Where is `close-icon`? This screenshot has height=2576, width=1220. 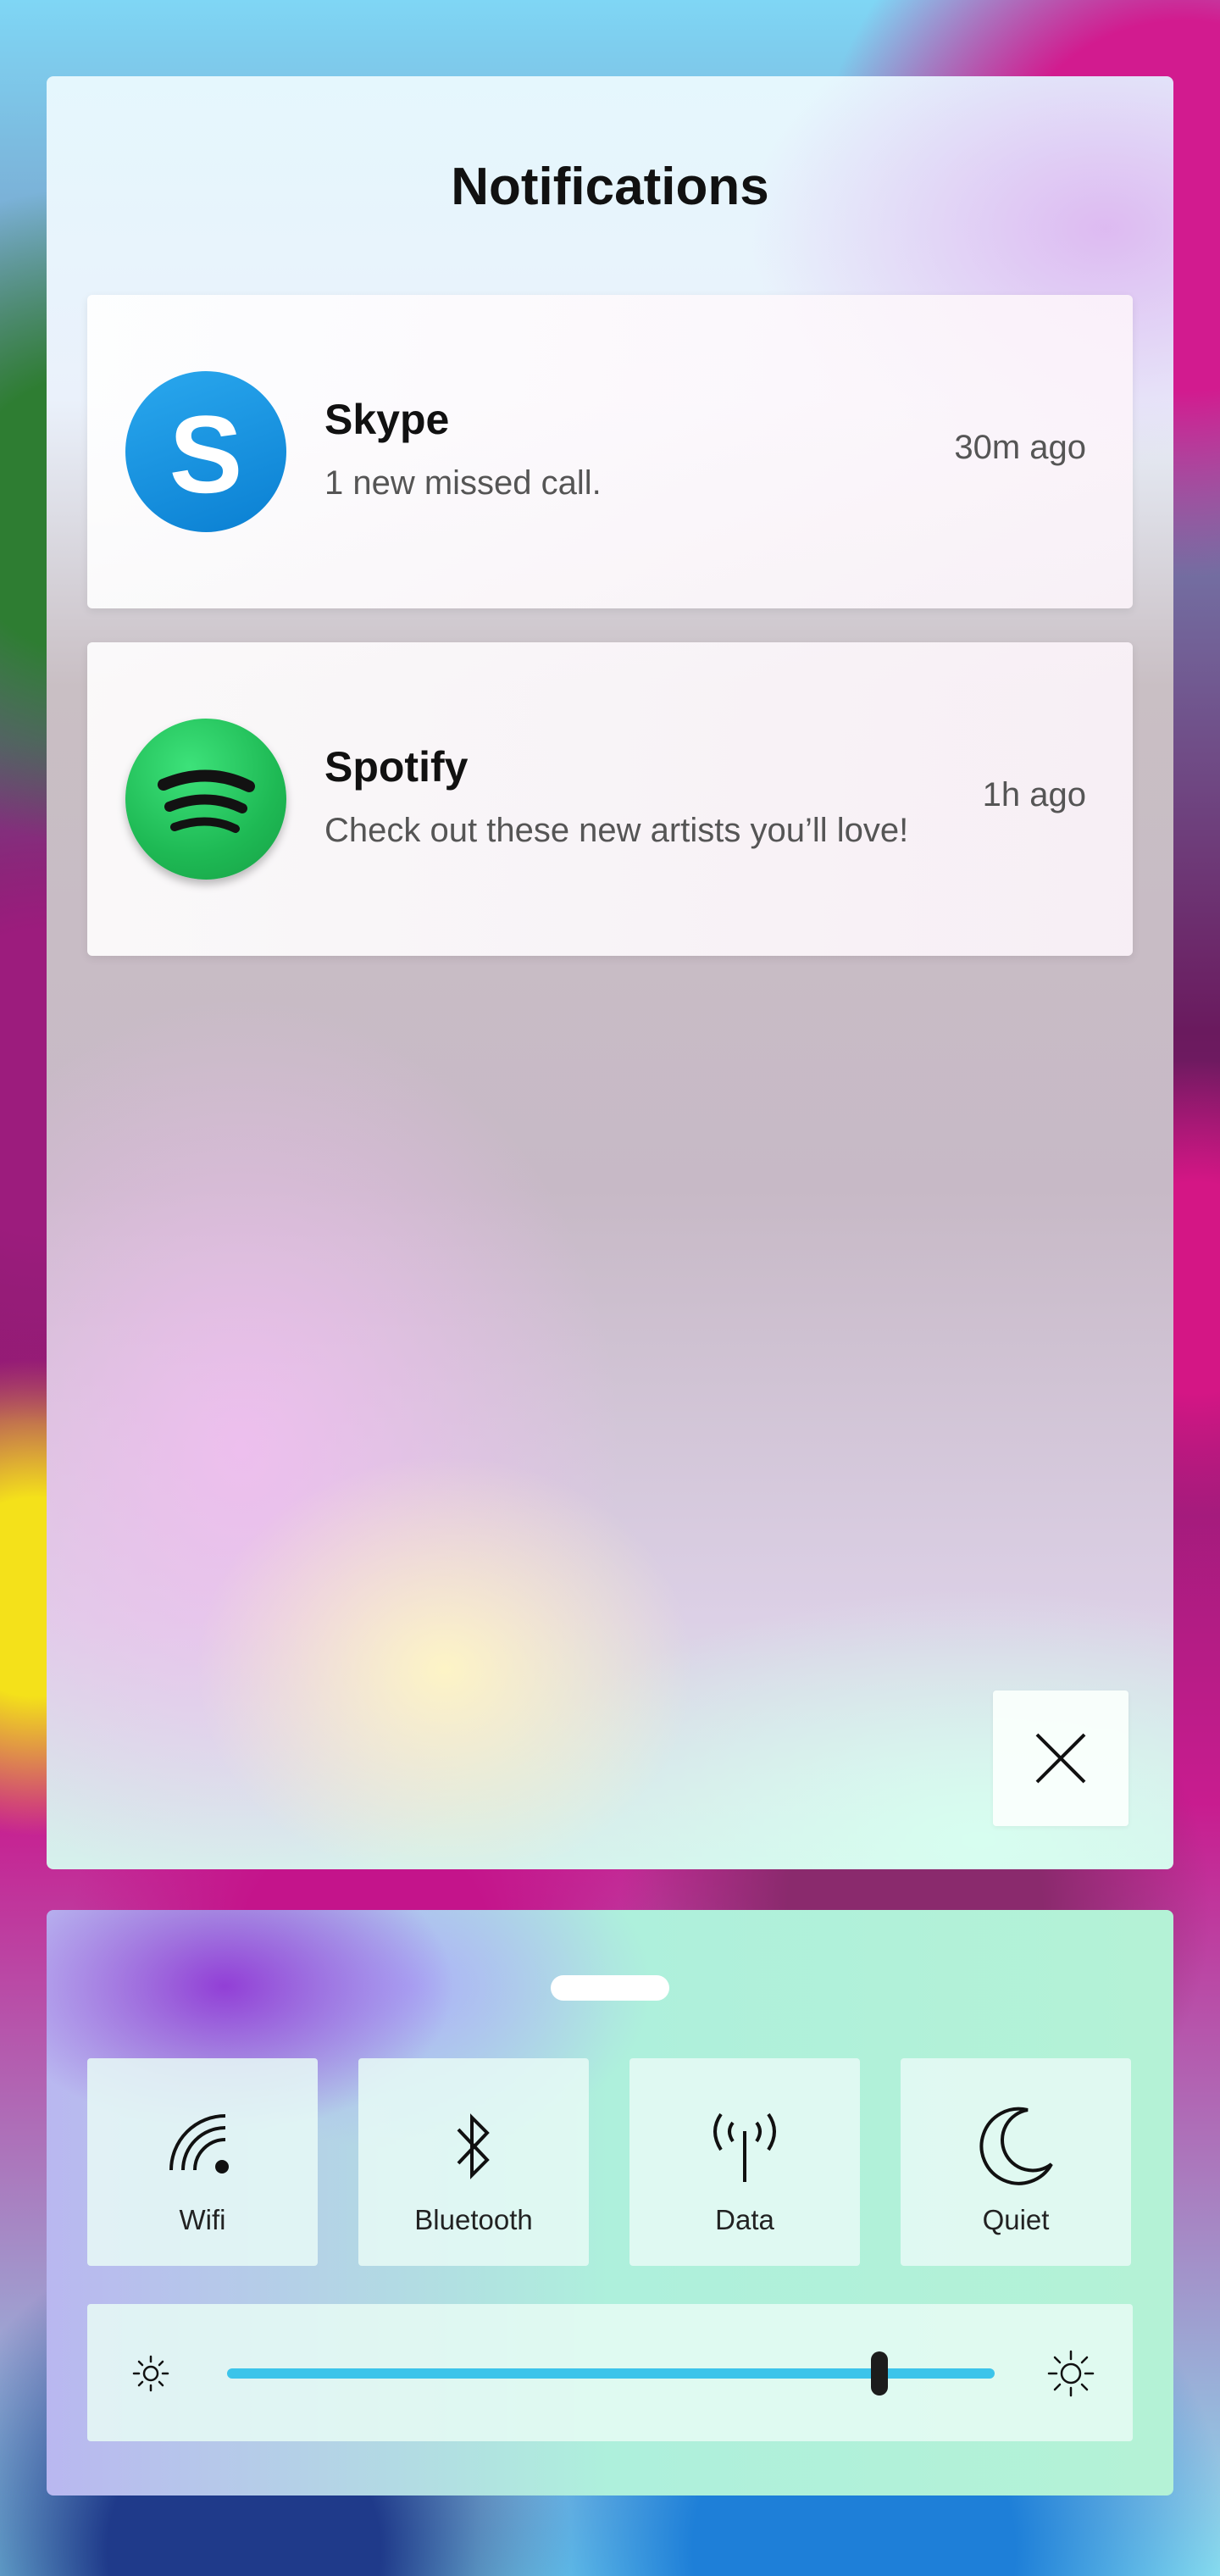 close-icon is located at coordinates (1060, 1758).